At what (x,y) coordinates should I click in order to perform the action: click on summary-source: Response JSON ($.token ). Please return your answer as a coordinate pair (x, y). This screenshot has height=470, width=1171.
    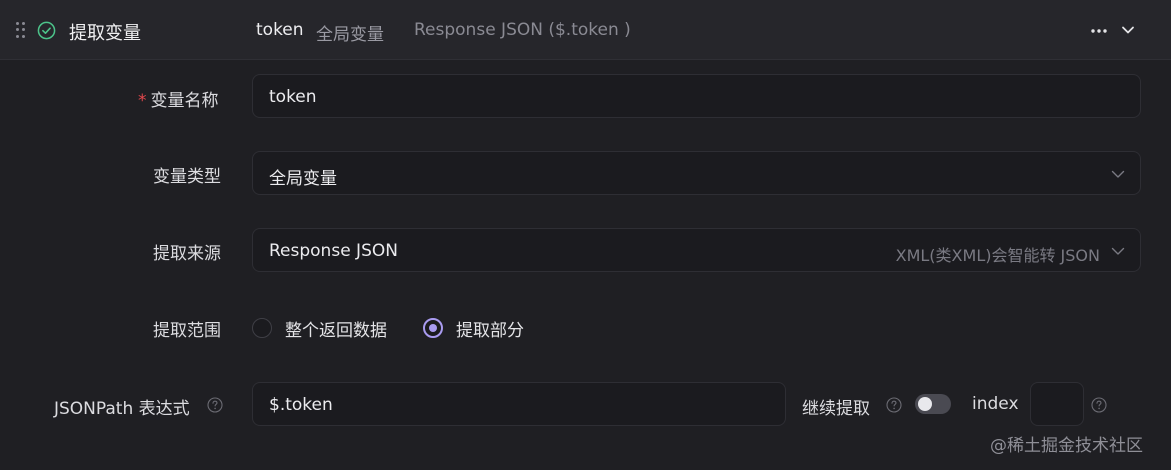
    Looking at the image, I should click on (522, 30).